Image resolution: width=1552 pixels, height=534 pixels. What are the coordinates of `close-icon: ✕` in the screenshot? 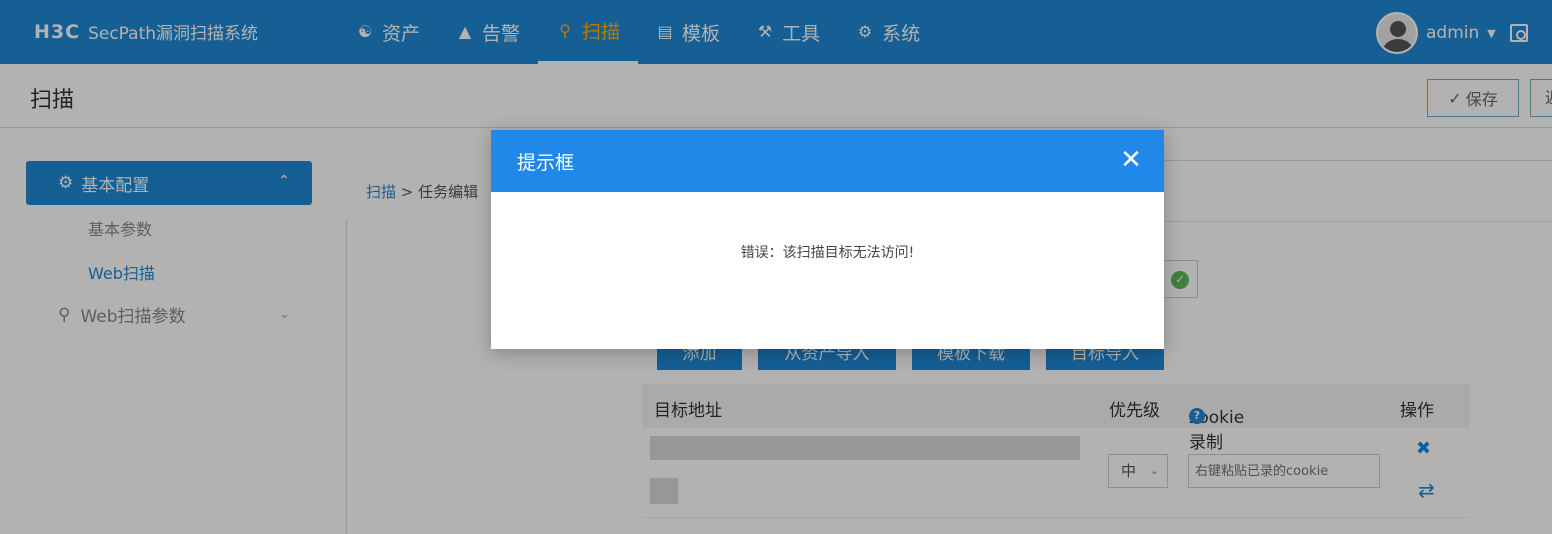 It's located at (1131, 160).